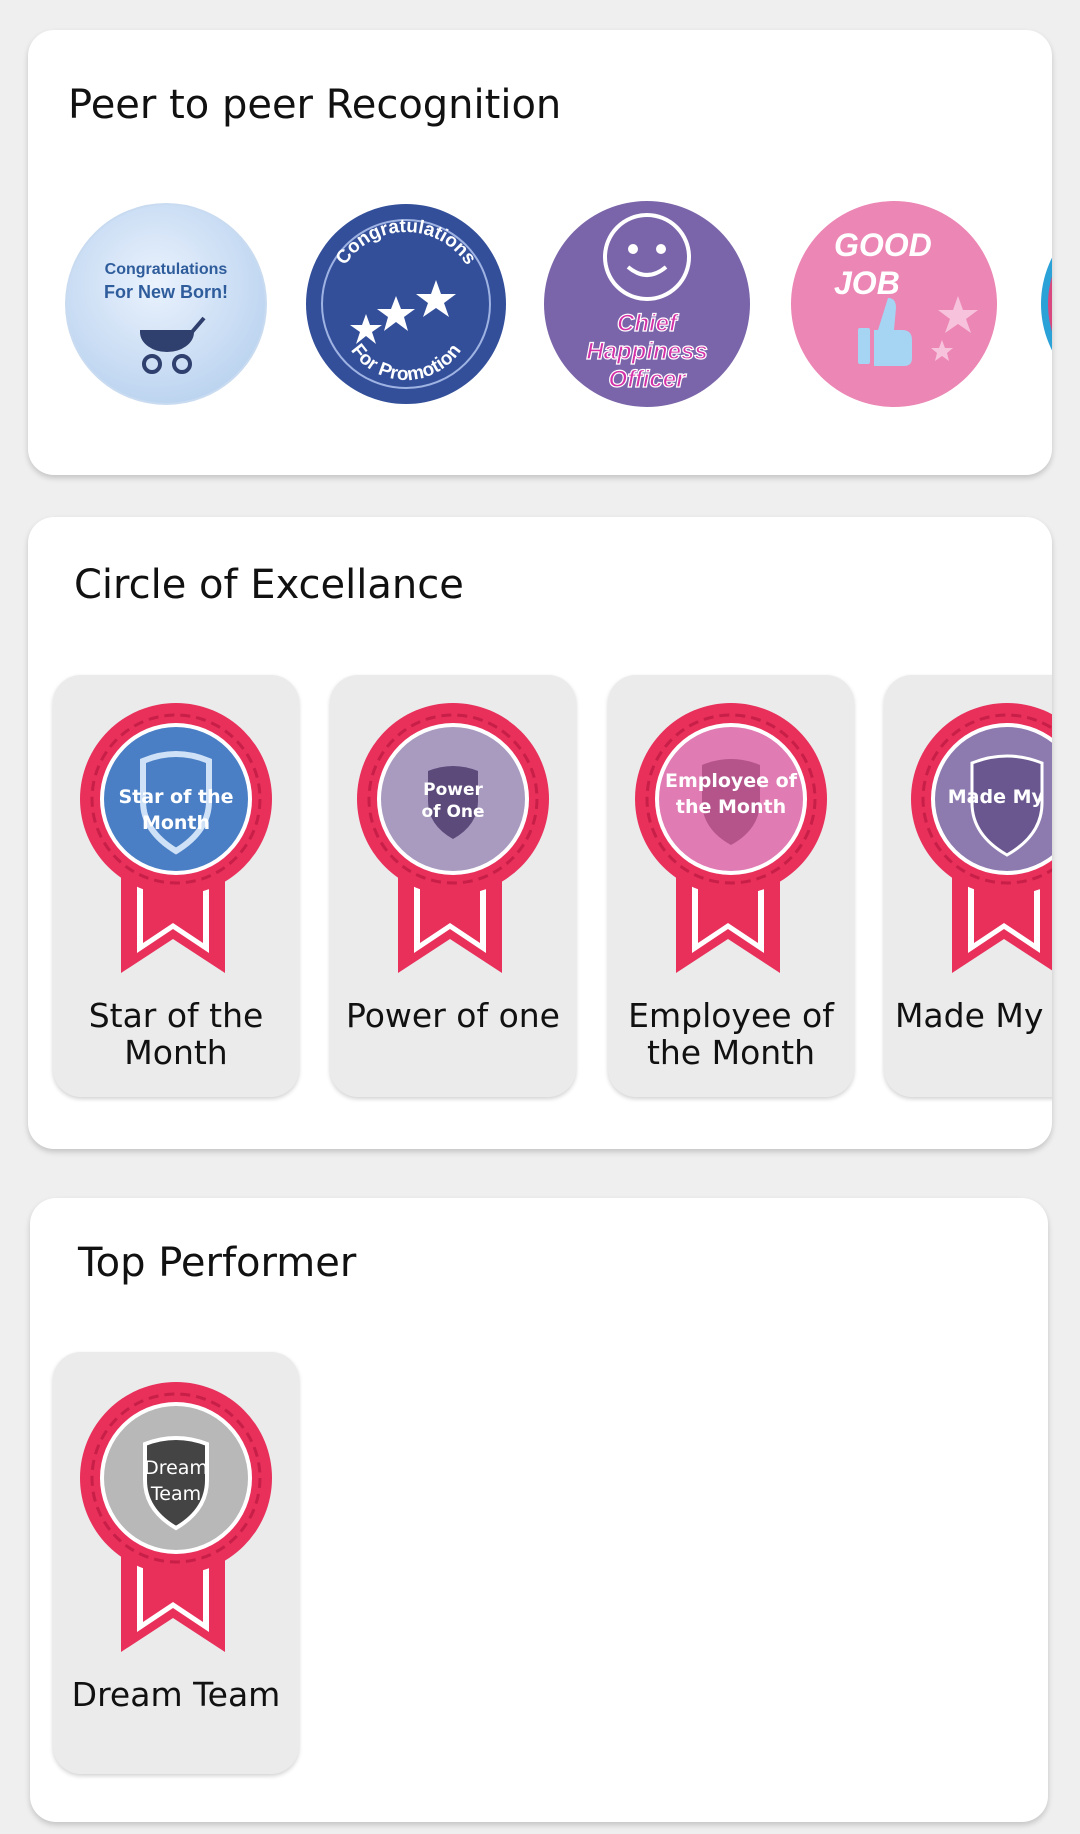  I want to click on badge-text: Power, so click(453, 790).